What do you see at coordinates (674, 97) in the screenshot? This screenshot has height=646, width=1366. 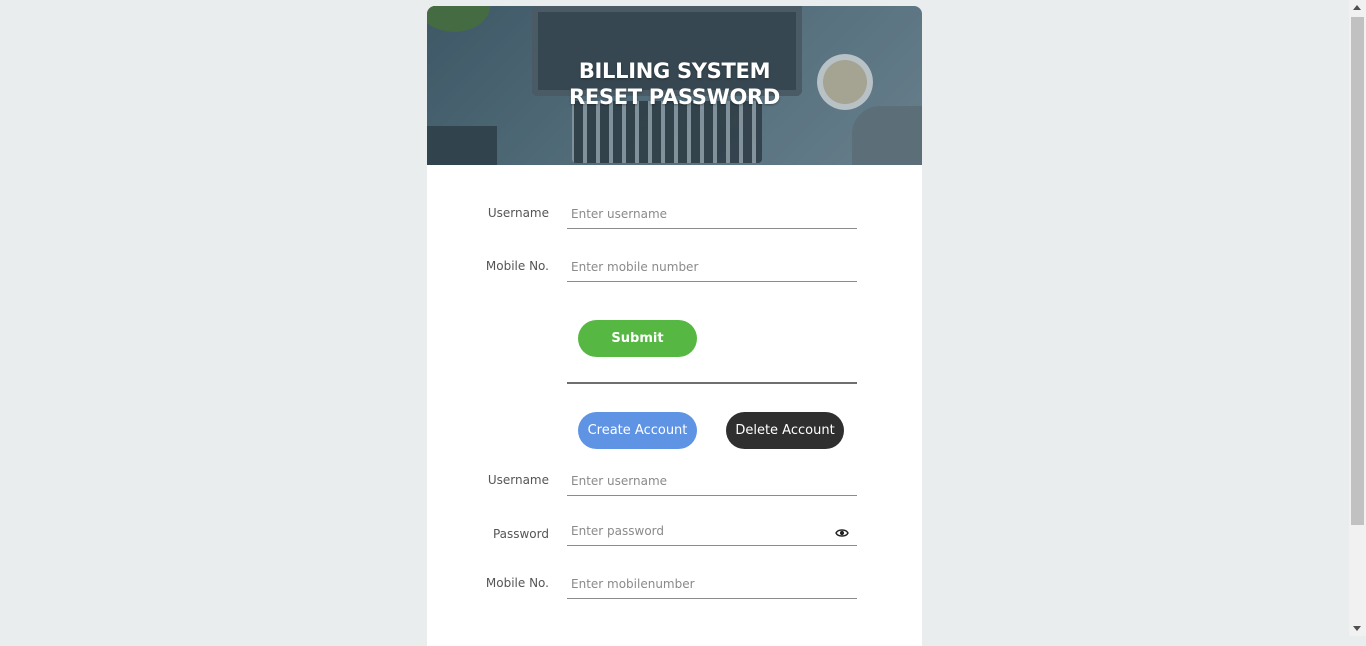 I see `title-line-2: RESET PASSWORD` at bounding box center [674, 97].